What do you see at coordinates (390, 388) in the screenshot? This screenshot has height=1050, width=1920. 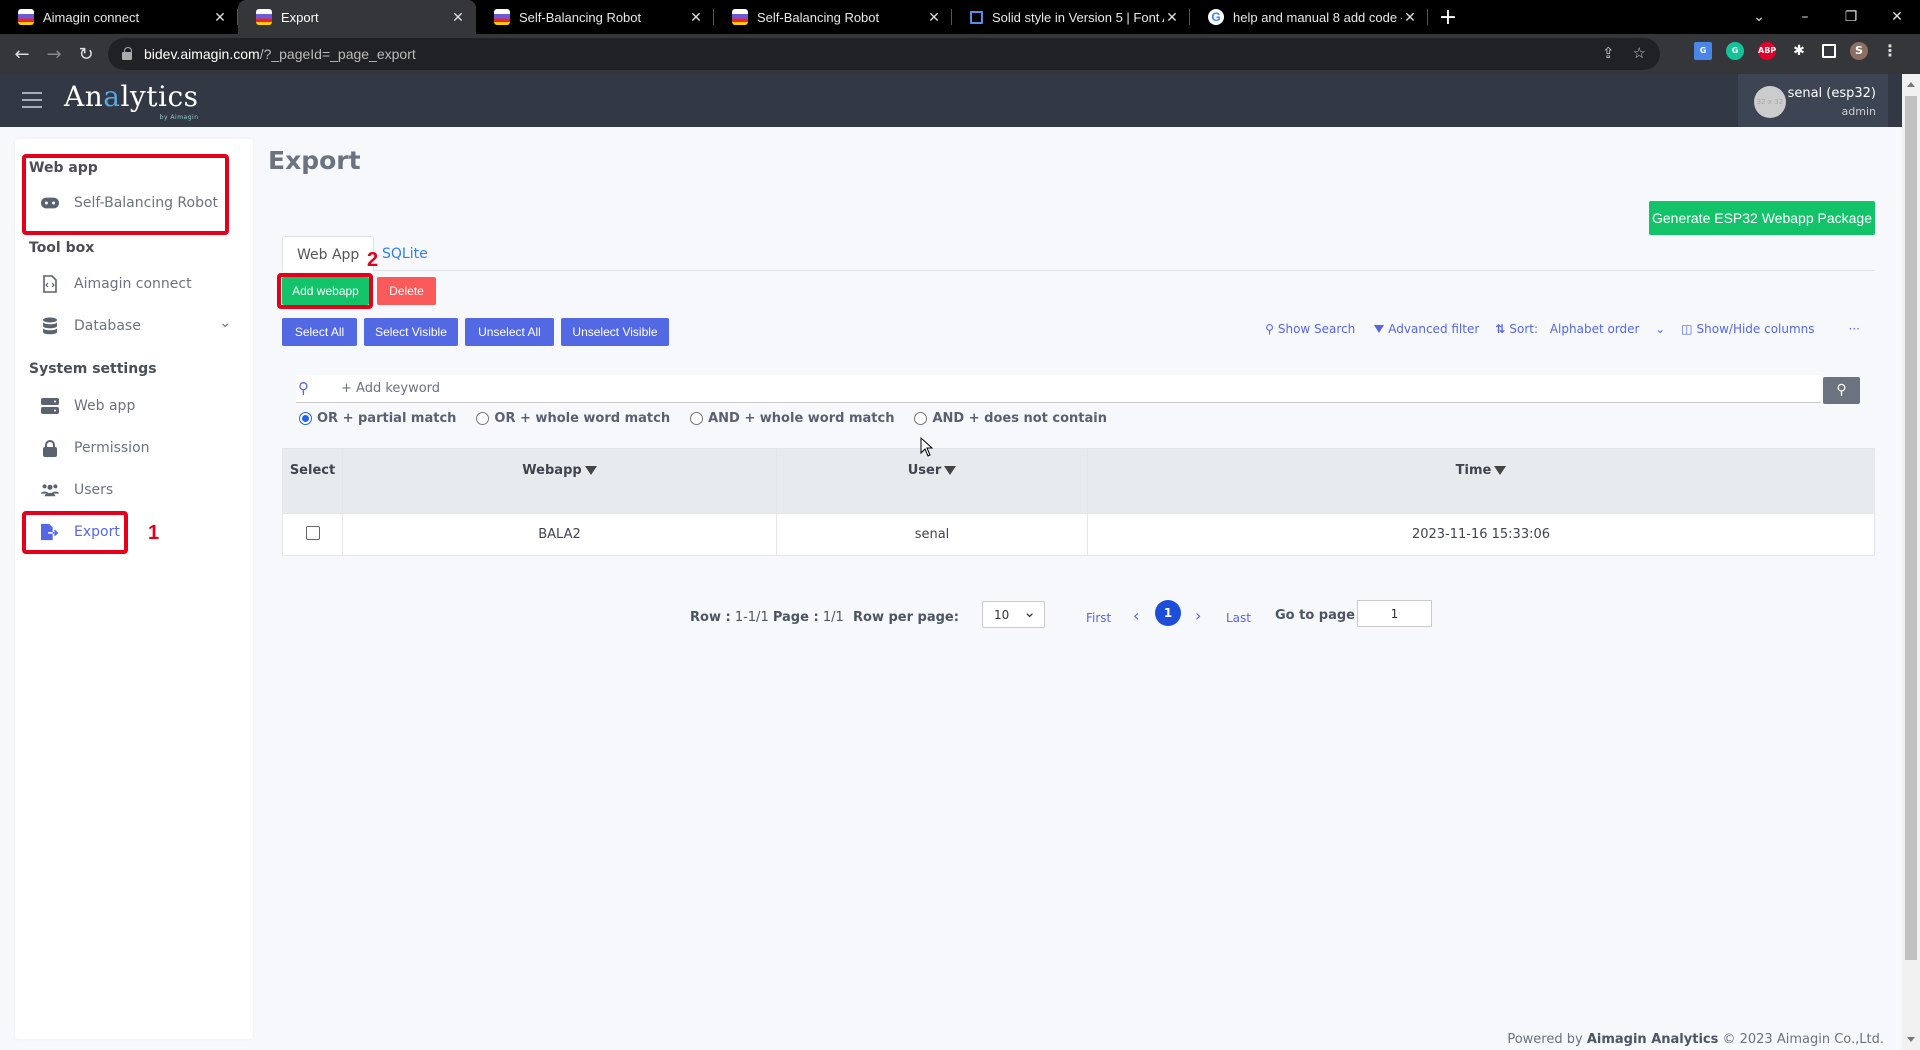 I see `search-input: + Add keyword` at bounding box center [390, 388].